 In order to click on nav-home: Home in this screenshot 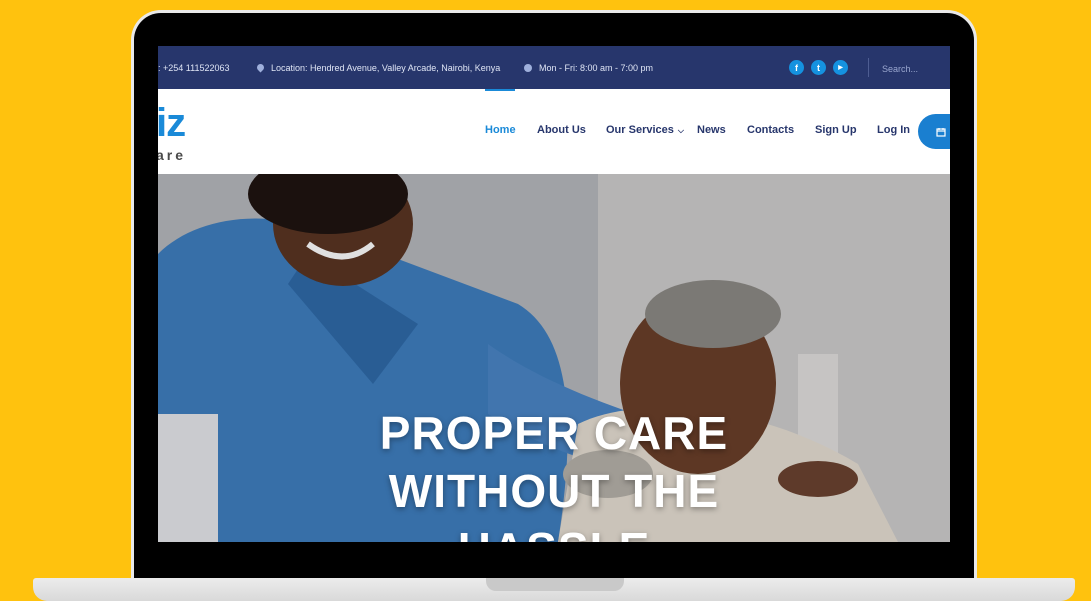, I will do `click(500, 130)`.